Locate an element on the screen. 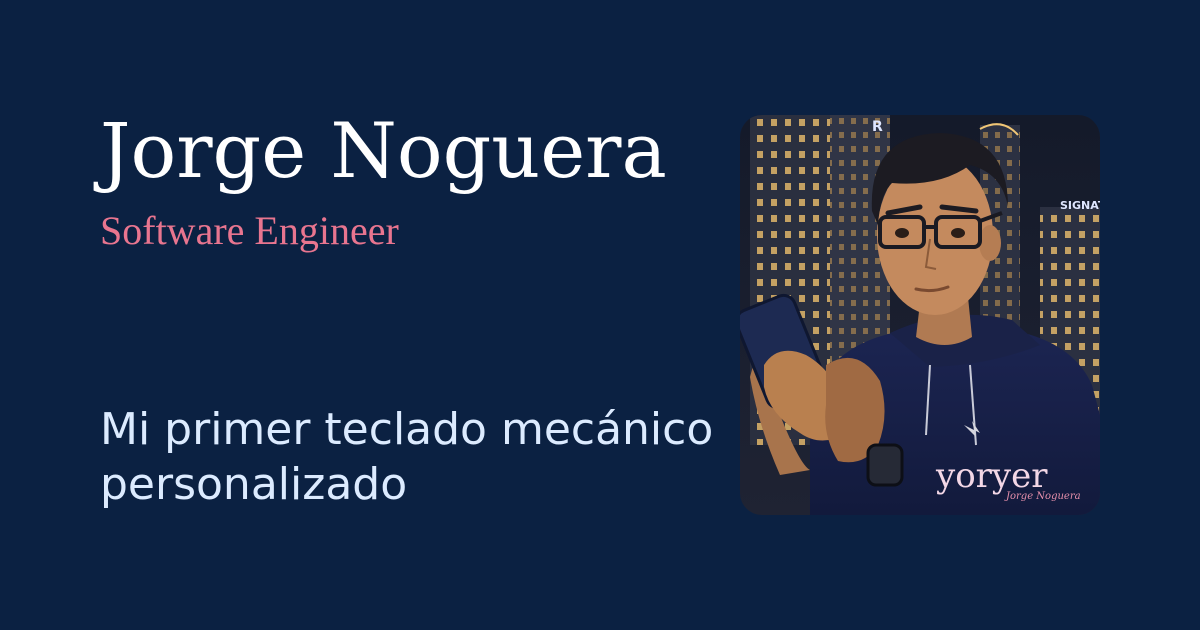  watermark-sub: Jorge Noguera is located at coordinates (1042, 496).